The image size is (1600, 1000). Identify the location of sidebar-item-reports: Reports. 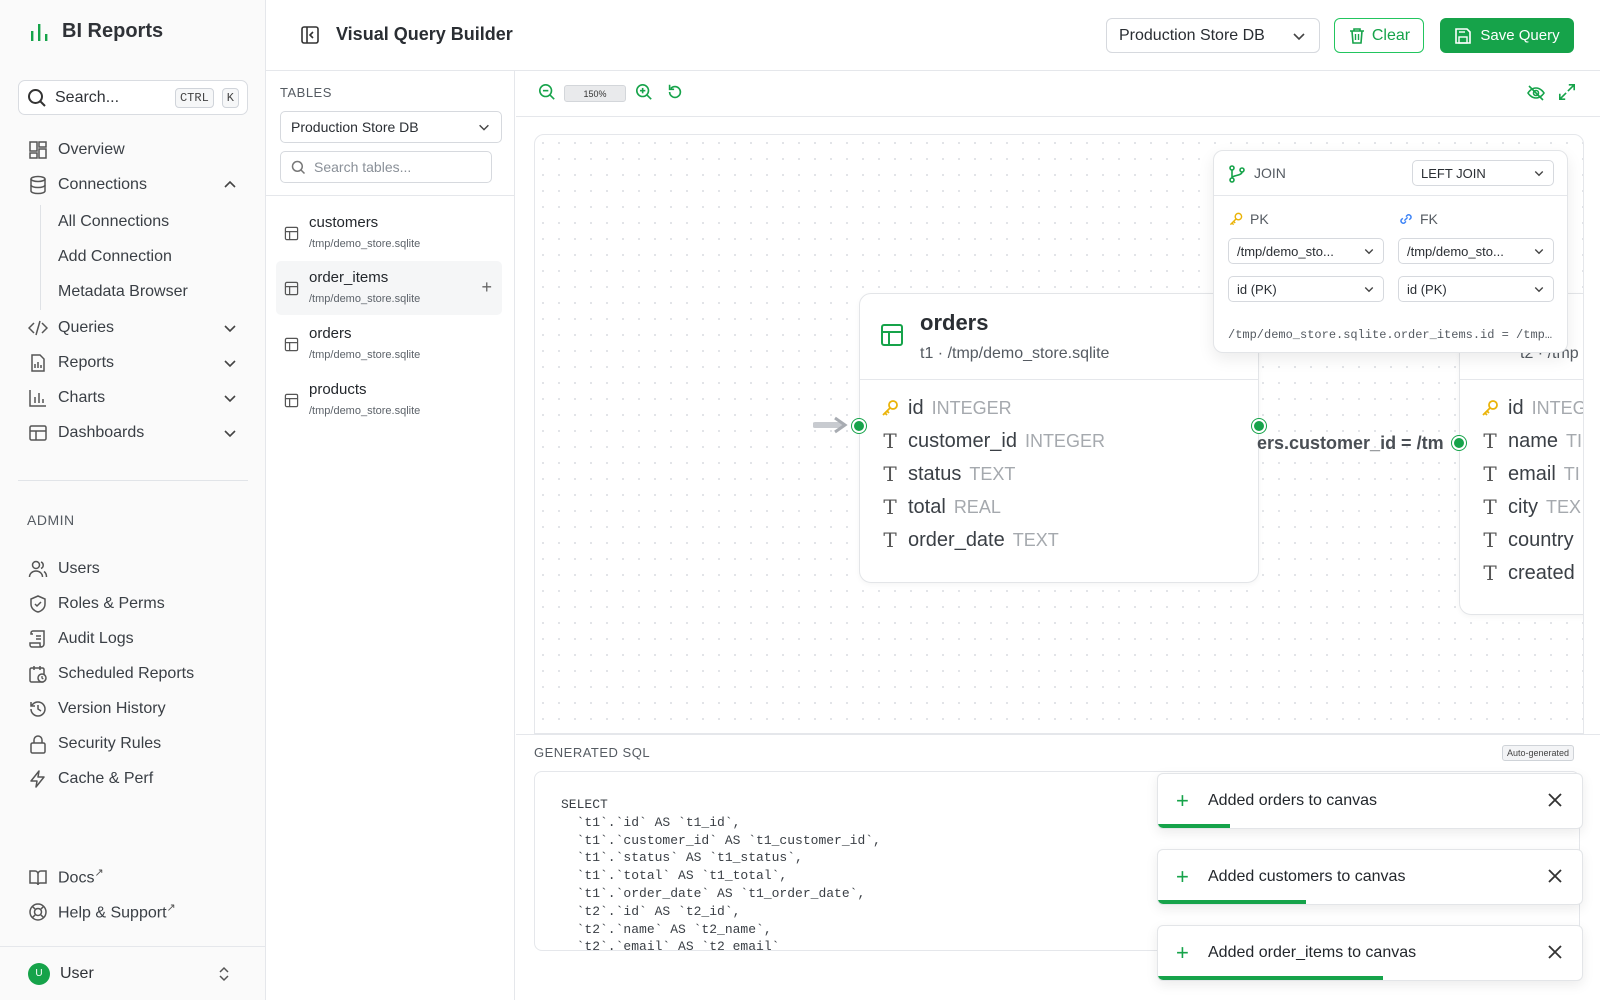
(133, 363).